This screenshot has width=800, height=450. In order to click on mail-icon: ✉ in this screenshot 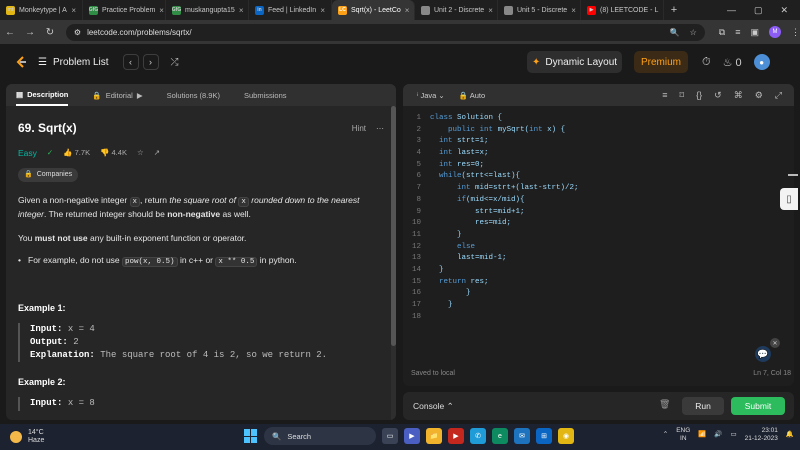, I will do `click(522, 436)`.